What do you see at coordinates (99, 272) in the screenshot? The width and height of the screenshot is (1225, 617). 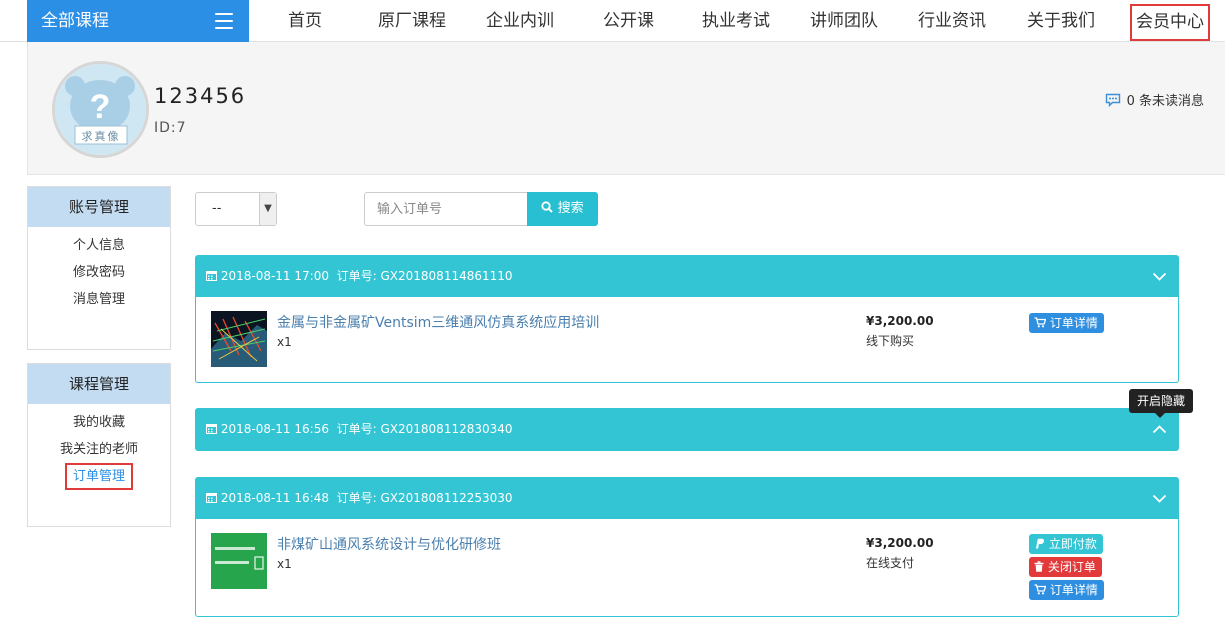 I see `sidebar-item-change-password: 修改密码` at bounding box center [99, 272].